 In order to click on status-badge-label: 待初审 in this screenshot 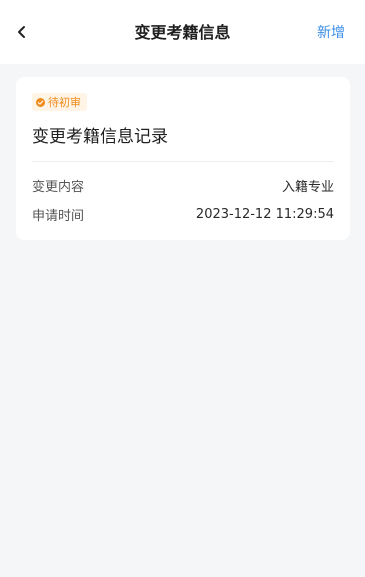, I will do `click(64, 102)`.